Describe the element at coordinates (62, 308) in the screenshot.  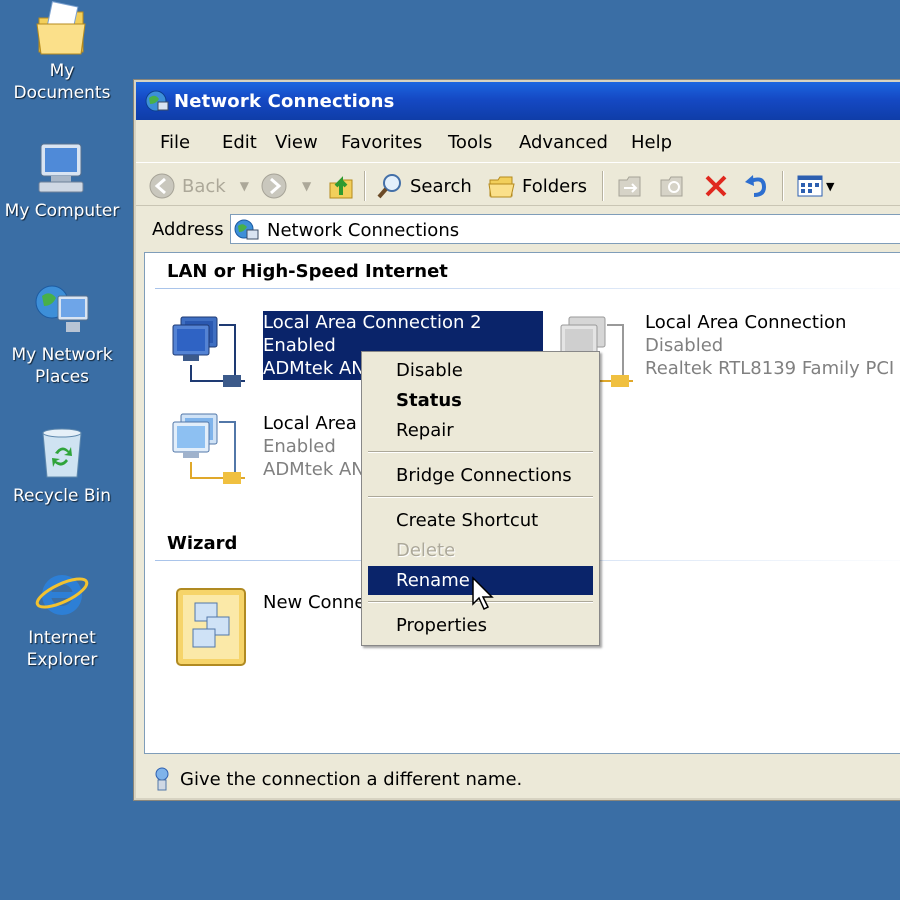
I see `network-globe-icon` at that location.